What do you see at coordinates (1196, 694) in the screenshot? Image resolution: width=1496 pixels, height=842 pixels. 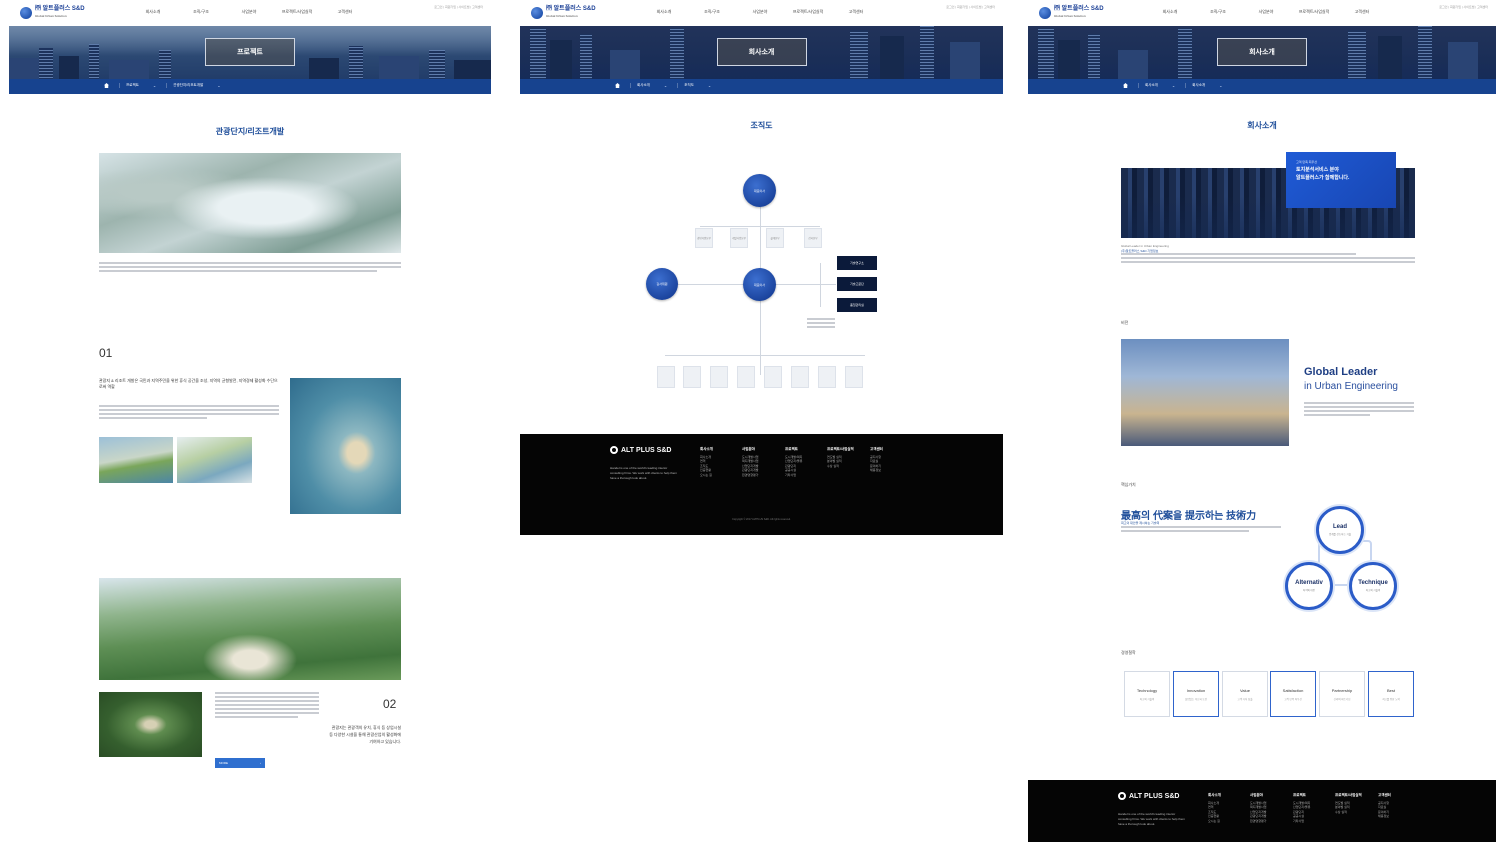 I see `value-card-innovation: Innovation 끊임없는 혁신과 도전` at bounding box center [1196, 694].